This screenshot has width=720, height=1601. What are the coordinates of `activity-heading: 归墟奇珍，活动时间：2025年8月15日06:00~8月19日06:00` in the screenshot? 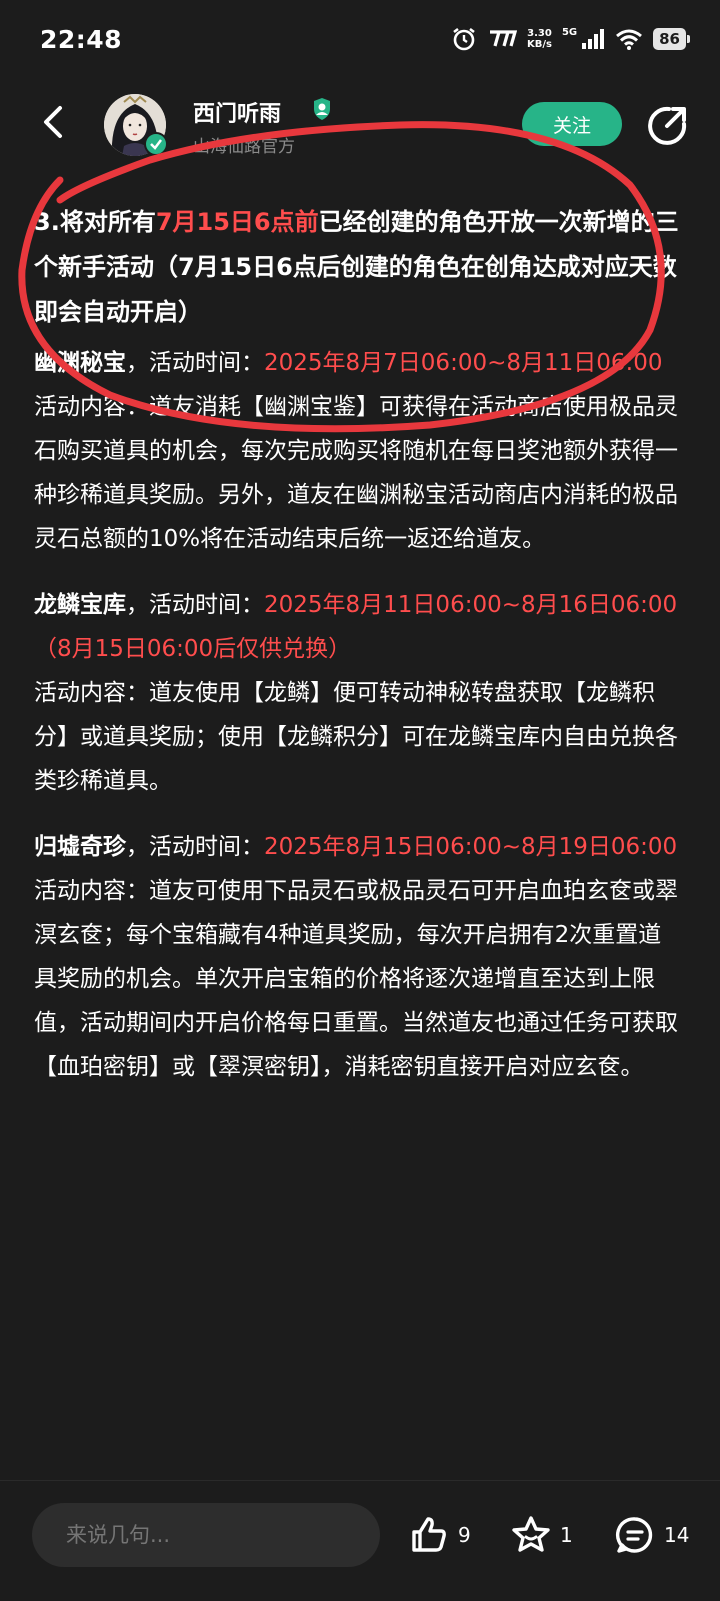 It's located at (359, 847).